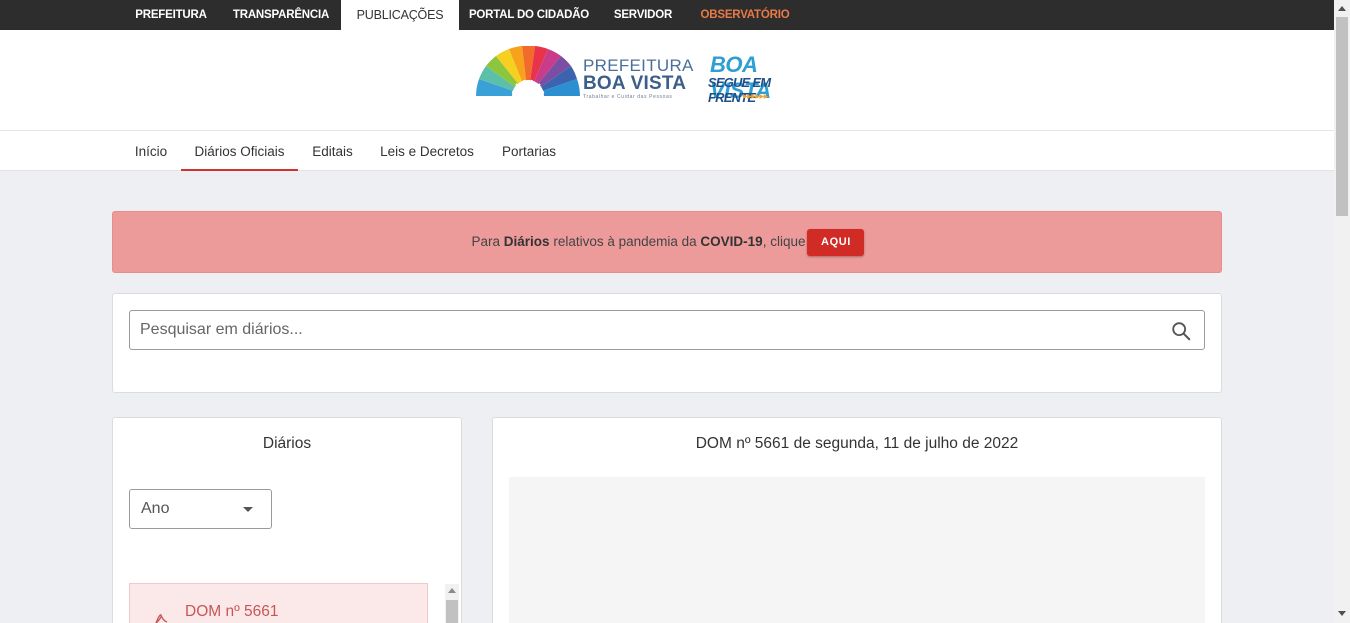 The width and height of the screenshot is (1350, 623). I want to click on page-scrollbar-thumb, so click(1342, 116).